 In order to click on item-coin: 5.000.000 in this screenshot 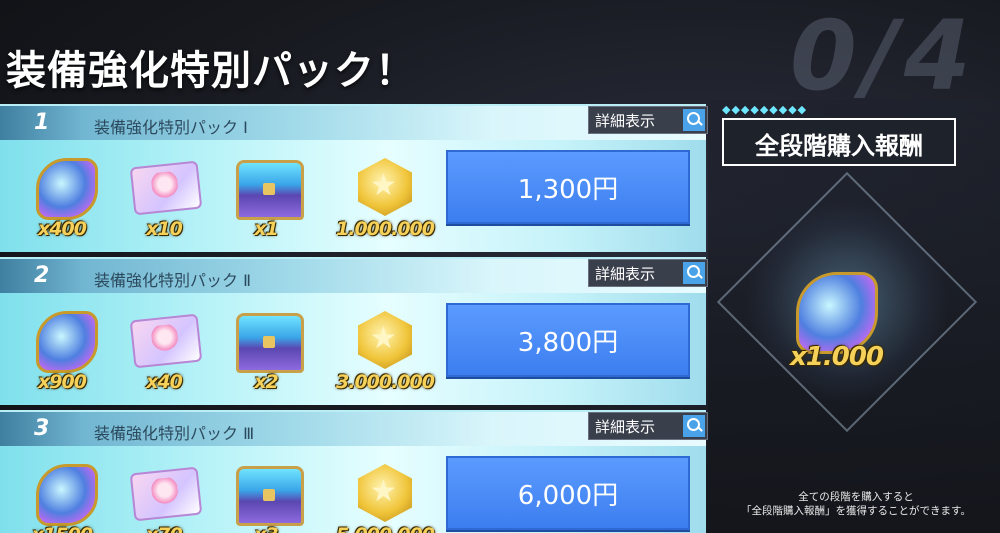, I will do `click(385, 496)`.